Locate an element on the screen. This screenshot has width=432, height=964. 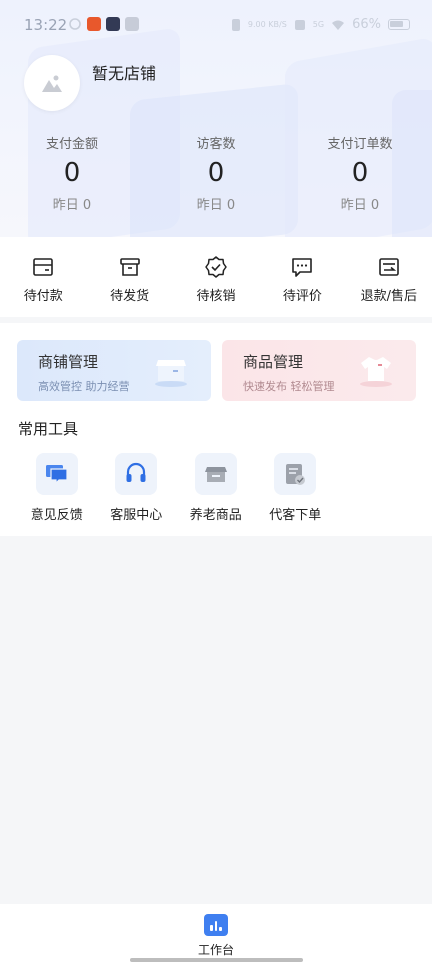
tshirt-icon is located at coordinates (376, 372).